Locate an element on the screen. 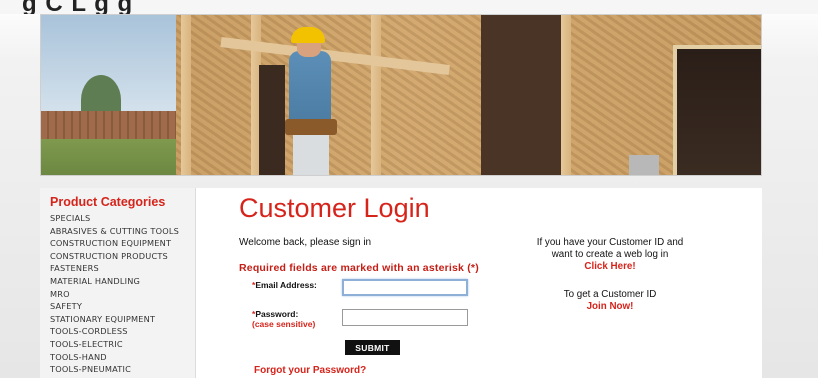 The image size is (818, 378). sidebar-item-tools-electric: TOOLS-ELECTRIC is located at coordinates (122, 344).